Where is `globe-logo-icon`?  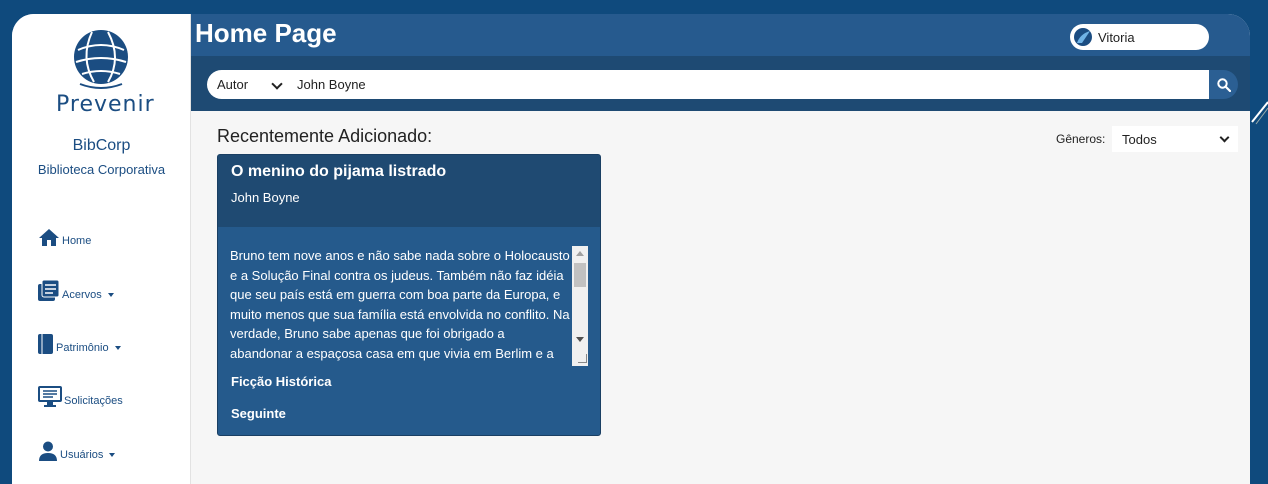
globe-logo-icon is located at coordinates (101, 59).